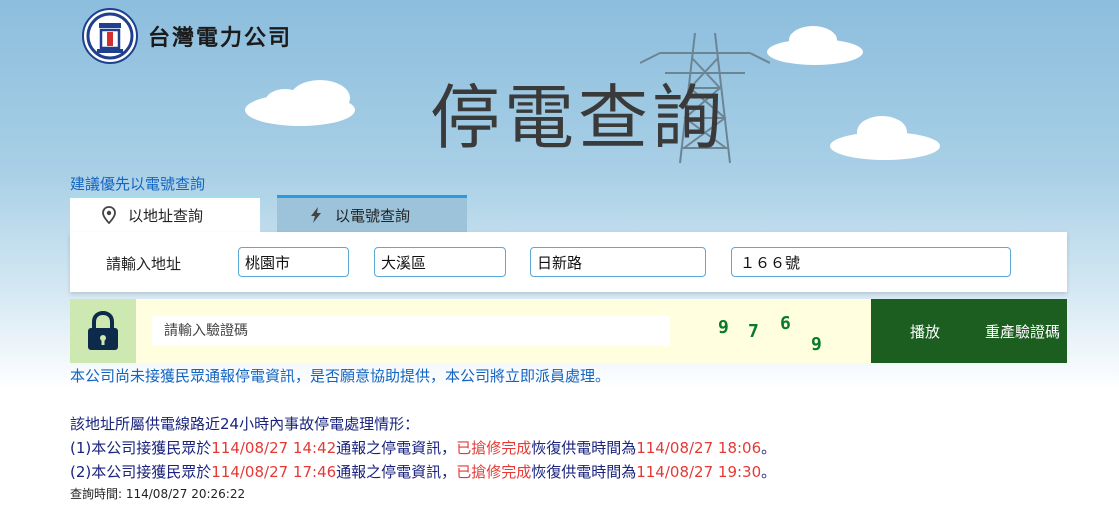  What do you see at coordinates (699, 448) in the screenshot?
I see `restore-time: 114/08/27 18:06` at bounding box center [699, 448].